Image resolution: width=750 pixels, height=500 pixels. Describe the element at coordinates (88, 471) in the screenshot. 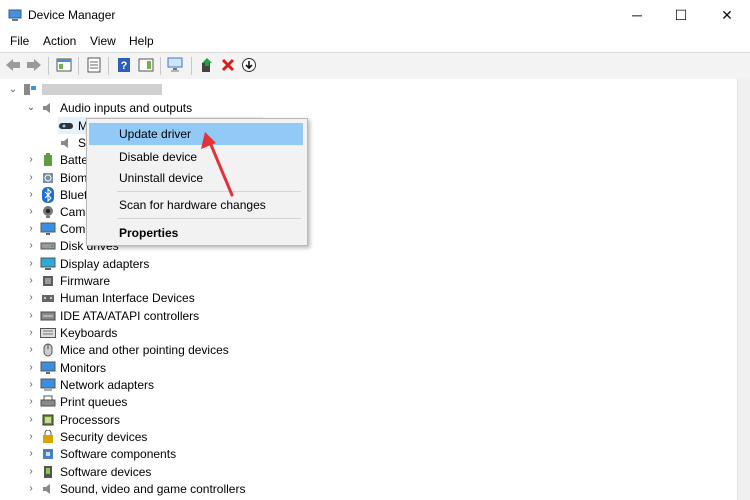

I see `tree-category-software-devices: › Software devices` at that location.